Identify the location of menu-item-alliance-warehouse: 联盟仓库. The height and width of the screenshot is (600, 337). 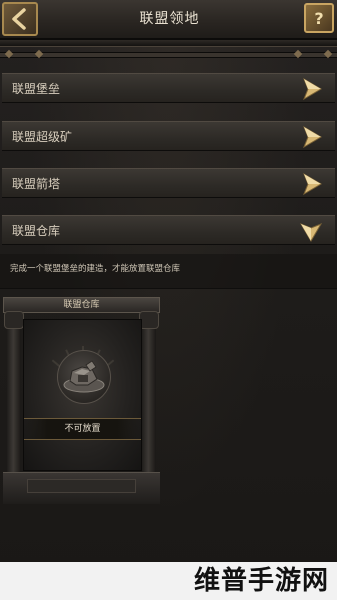
(168, 230).